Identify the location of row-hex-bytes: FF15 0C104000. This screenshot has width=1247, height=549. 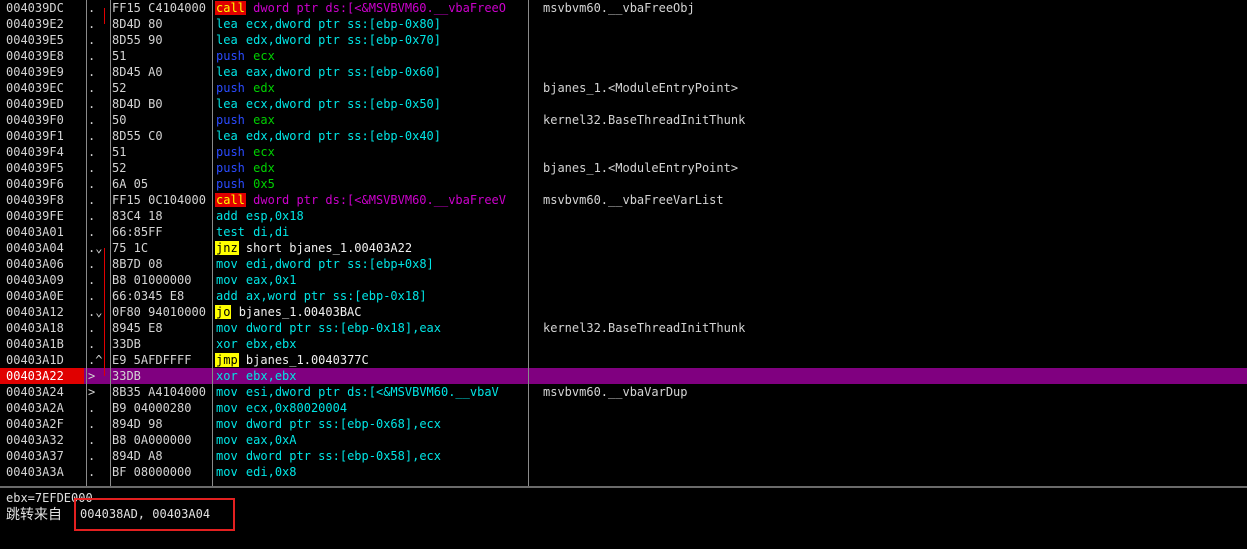
(159, 200).